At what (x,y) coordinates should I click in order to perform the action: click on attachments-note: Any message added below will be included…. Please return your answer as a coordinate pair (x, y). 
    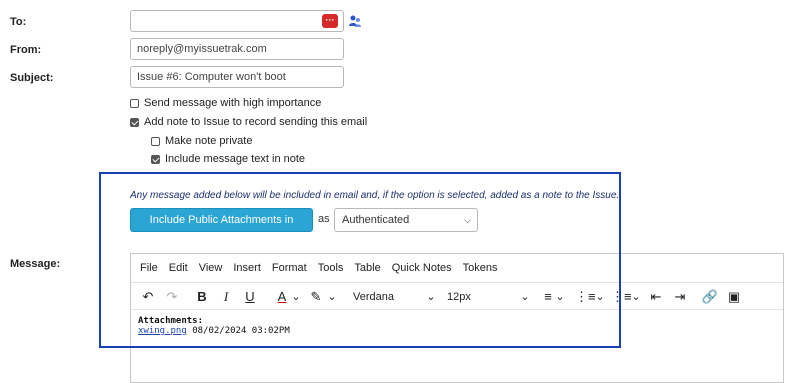
    Looking at the image, I should click on (375, 195).